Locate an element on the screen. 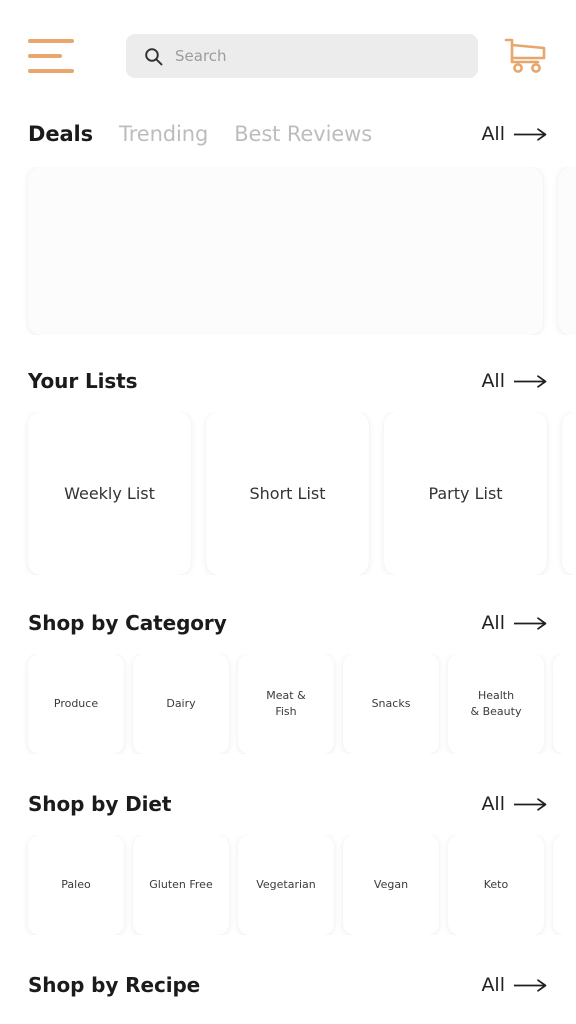 Image resolution: width=576 pixels, height=1024 pixels. diet-tile-label: Vegetarian is located at coordinates (286, 885).